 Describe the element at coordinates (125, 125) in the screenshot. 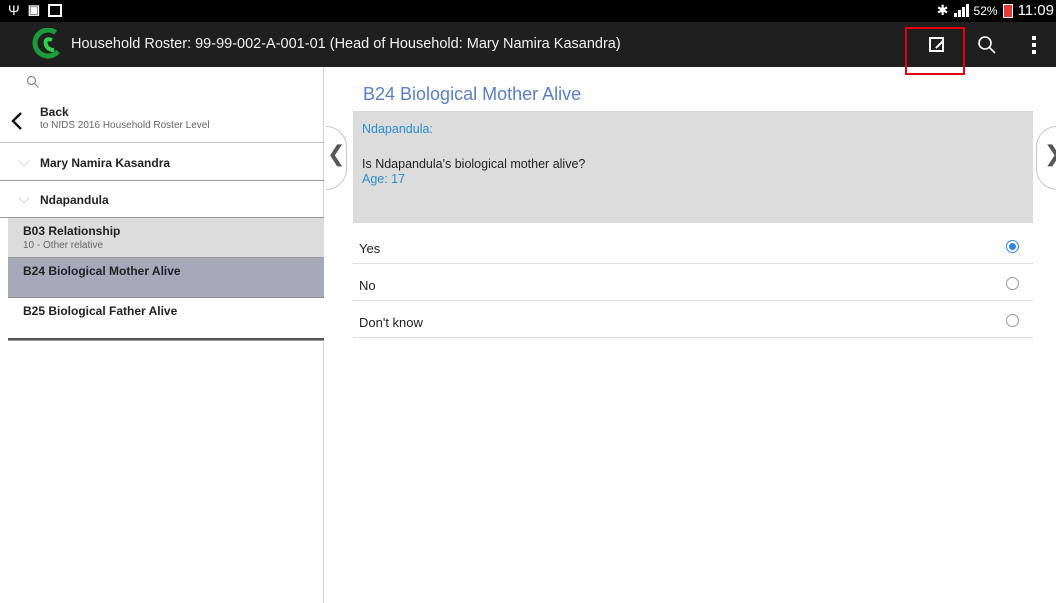

I see `back-sublabel: to NIDS 2016 Household Roster Level` at that location.